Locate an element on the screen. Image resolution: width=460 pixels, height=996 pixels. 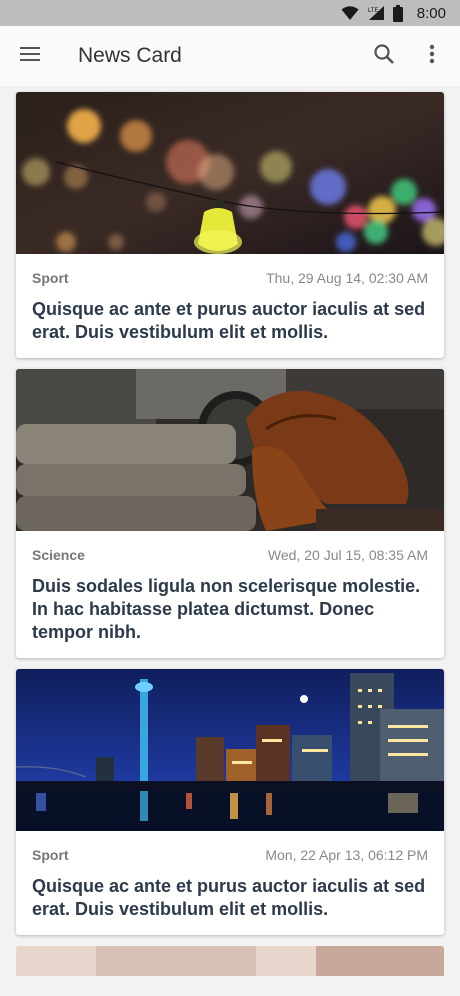
status-time: 8:00 is located at coordinates (431, 13).